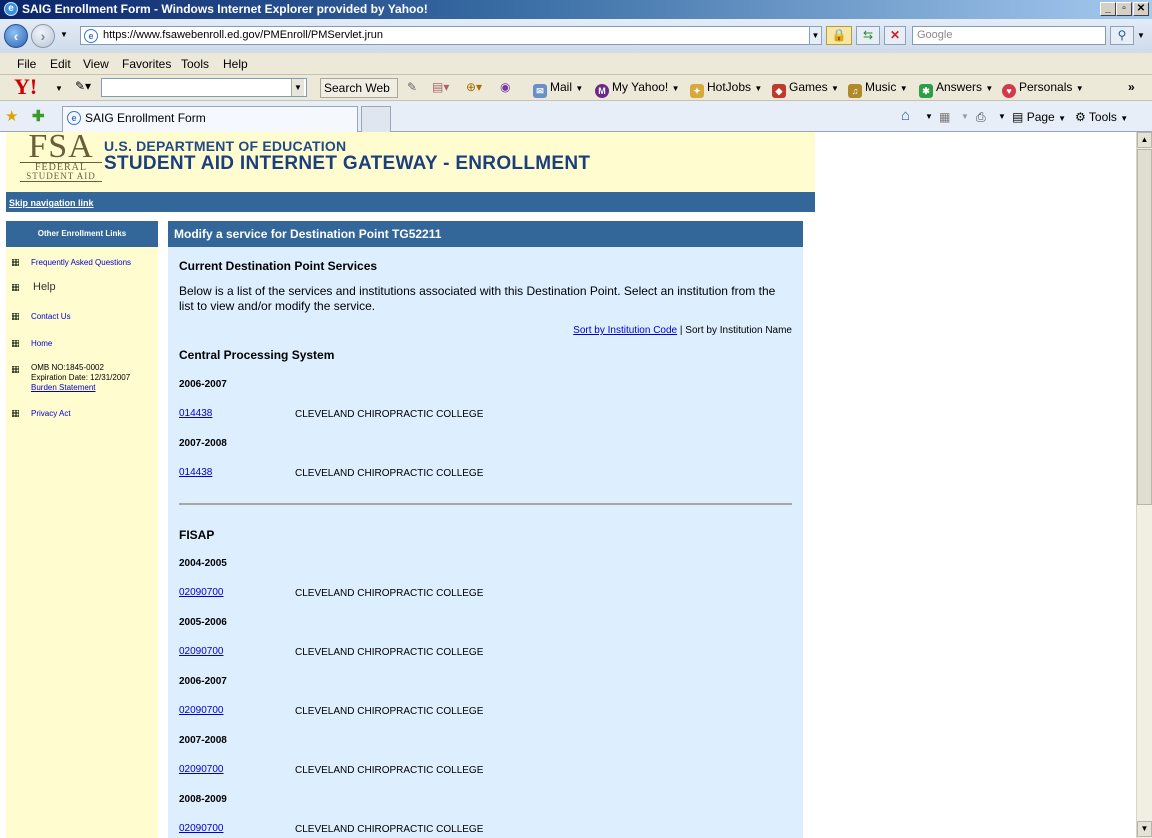 Image resolution: width=1152 pixels, height=838 pixels. Describe the element at coordinates (558, 89) in the screenshot. I see `yahoo-mail-item: ✉ Mail ▼` at that location.